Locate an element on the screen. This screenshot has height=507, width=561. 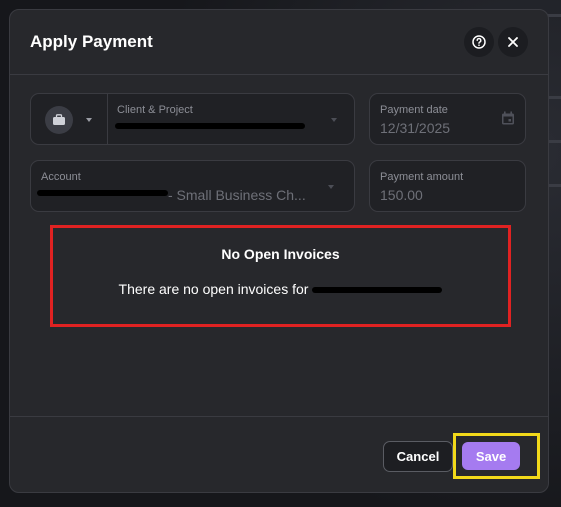
calendar-icon is located at coordinates (508, 118).